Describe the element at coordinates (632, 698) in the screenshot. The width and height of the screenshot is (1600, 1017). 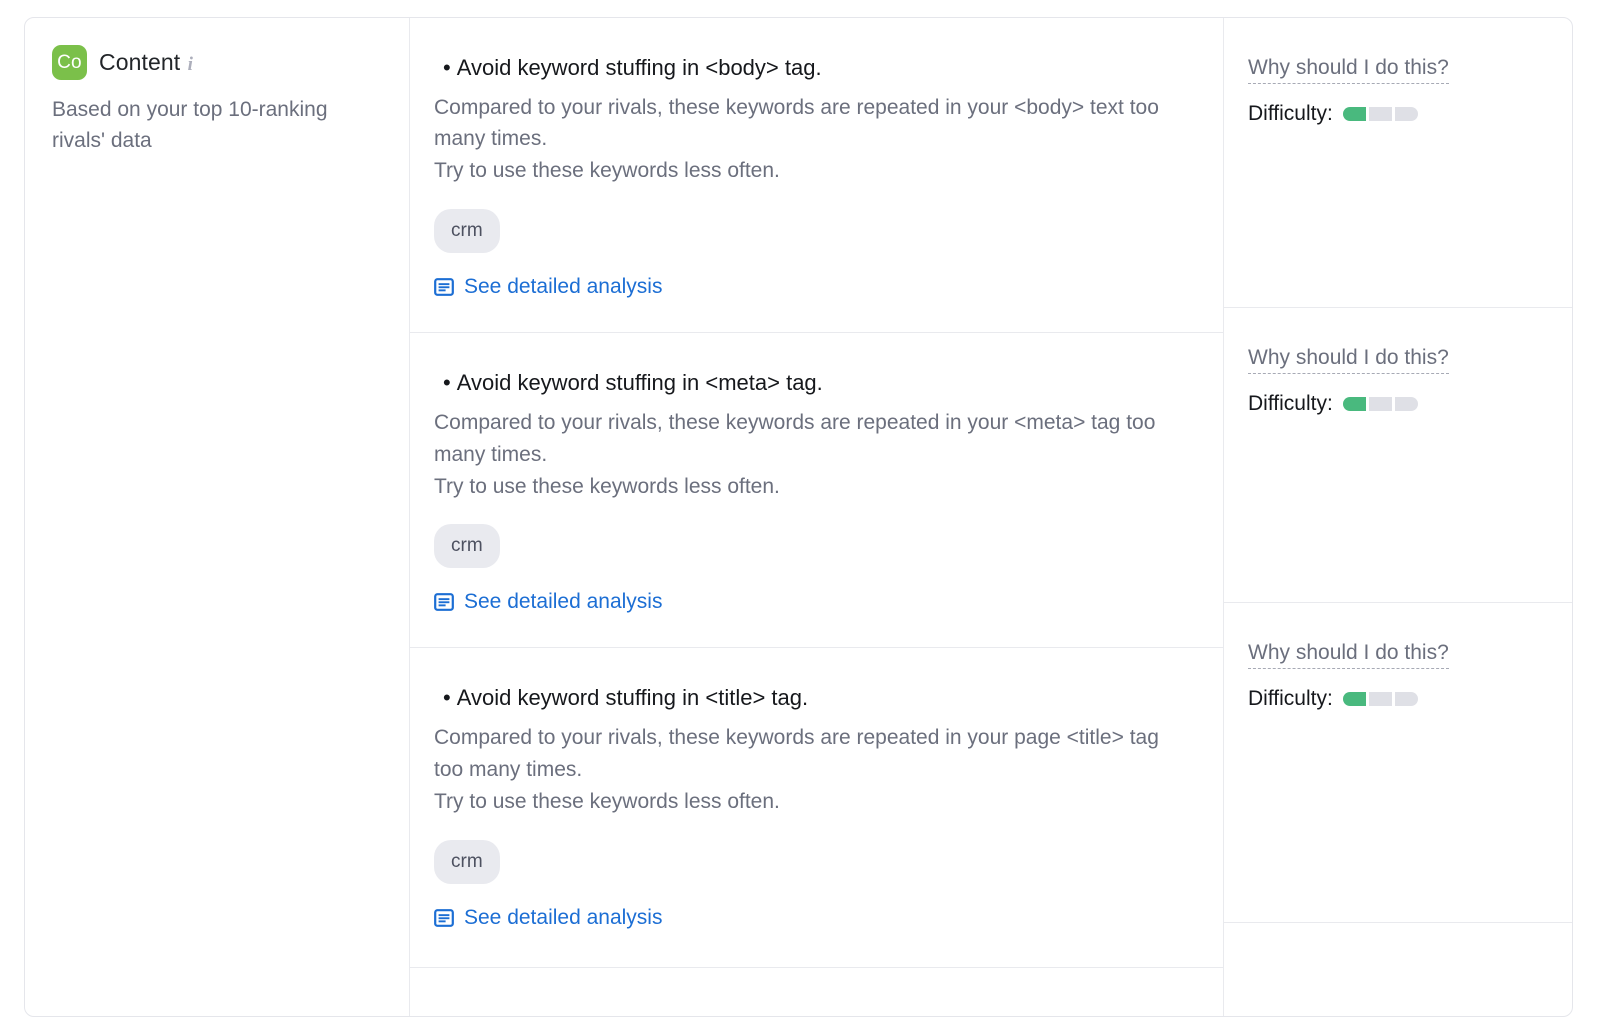
I see `issue-title-text: Avoid keyword stuffing in <title> tag.` at that location.